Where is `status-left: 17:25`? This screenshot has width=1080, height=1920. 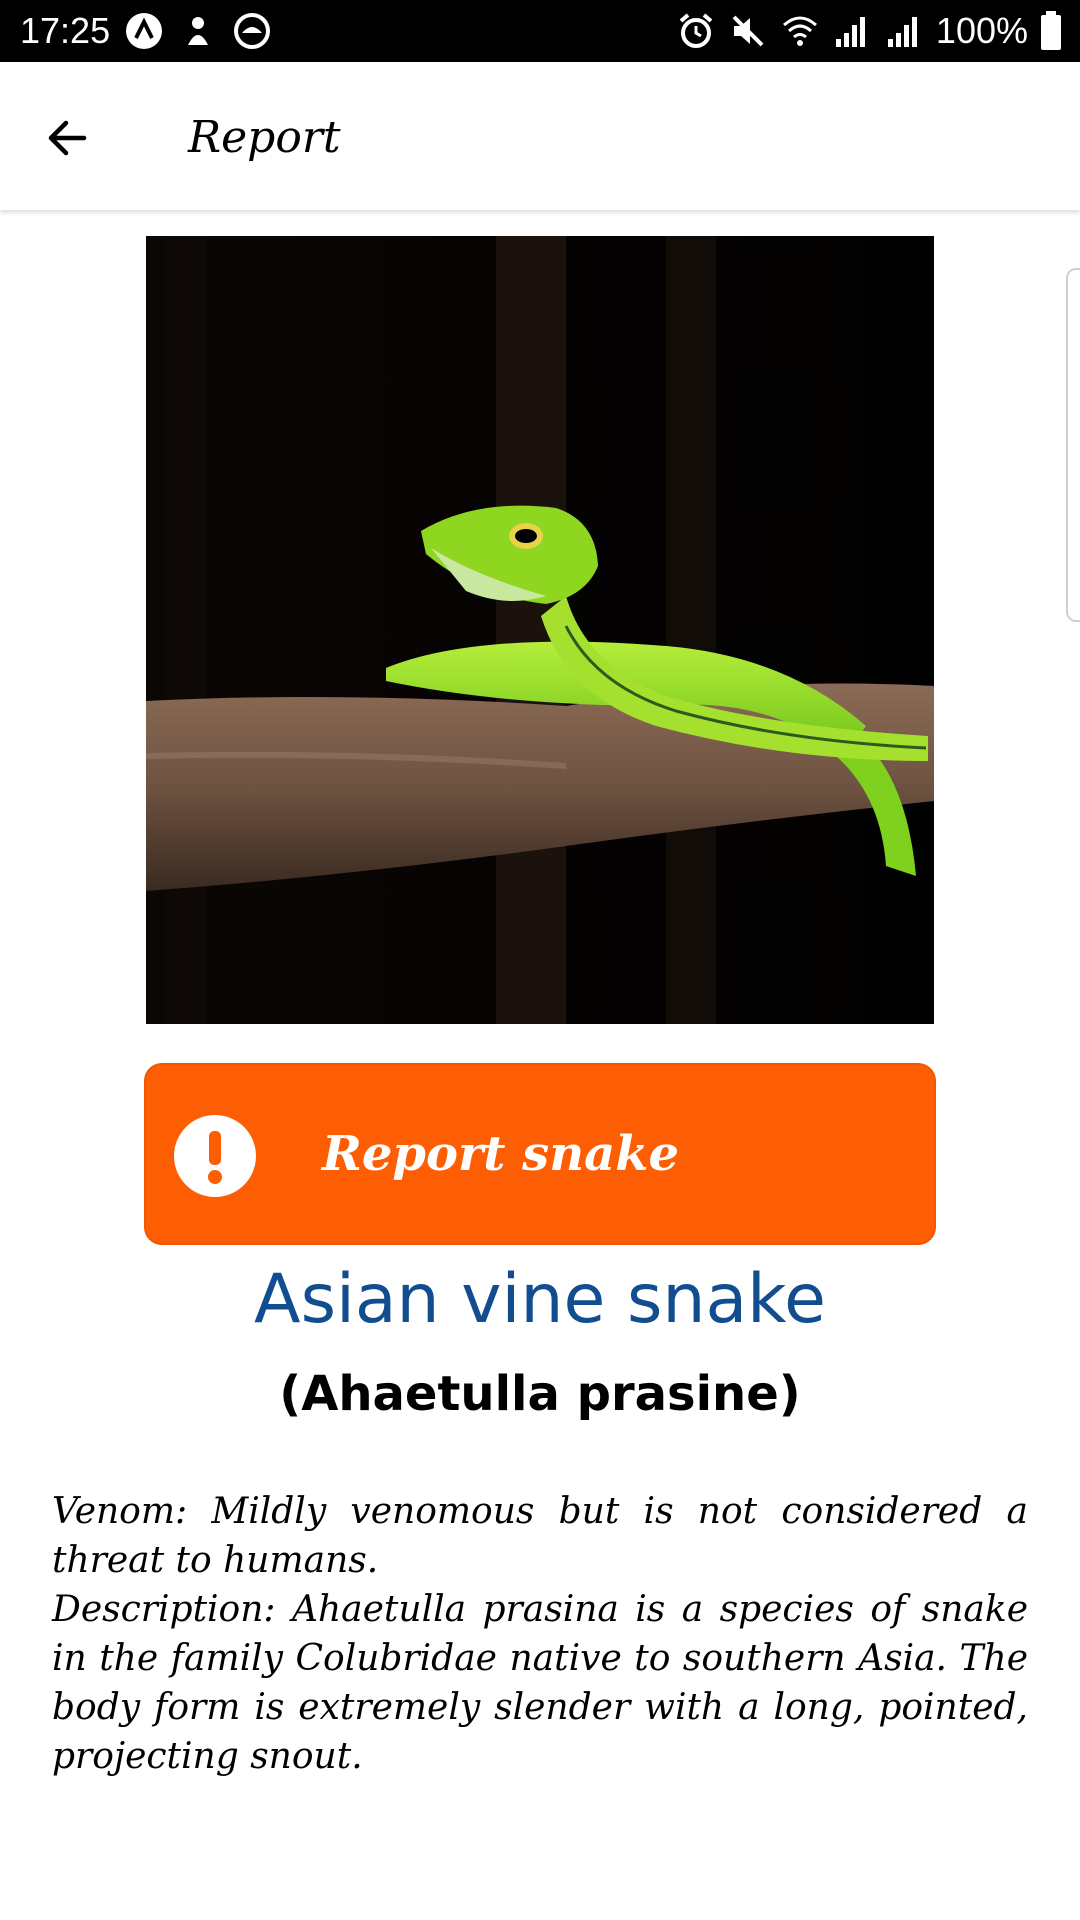
status-left: 17:25 is located at coordinates (146, 31).